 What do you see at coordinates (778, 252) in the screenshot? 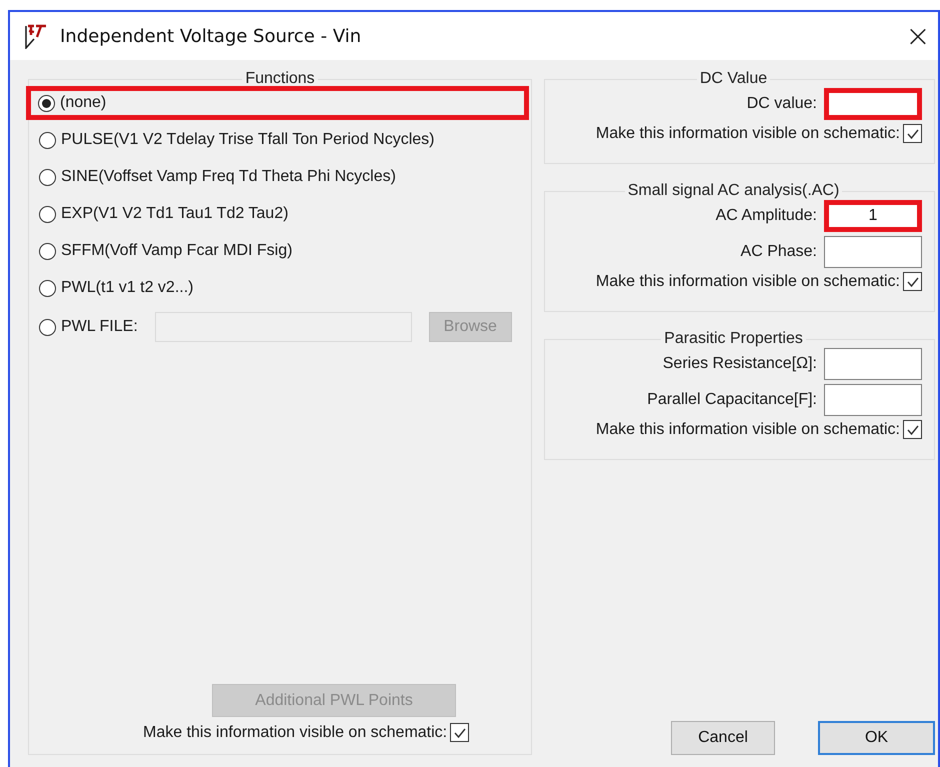
I see `field-label: AC Phase:` at bounding box center [778, 252].